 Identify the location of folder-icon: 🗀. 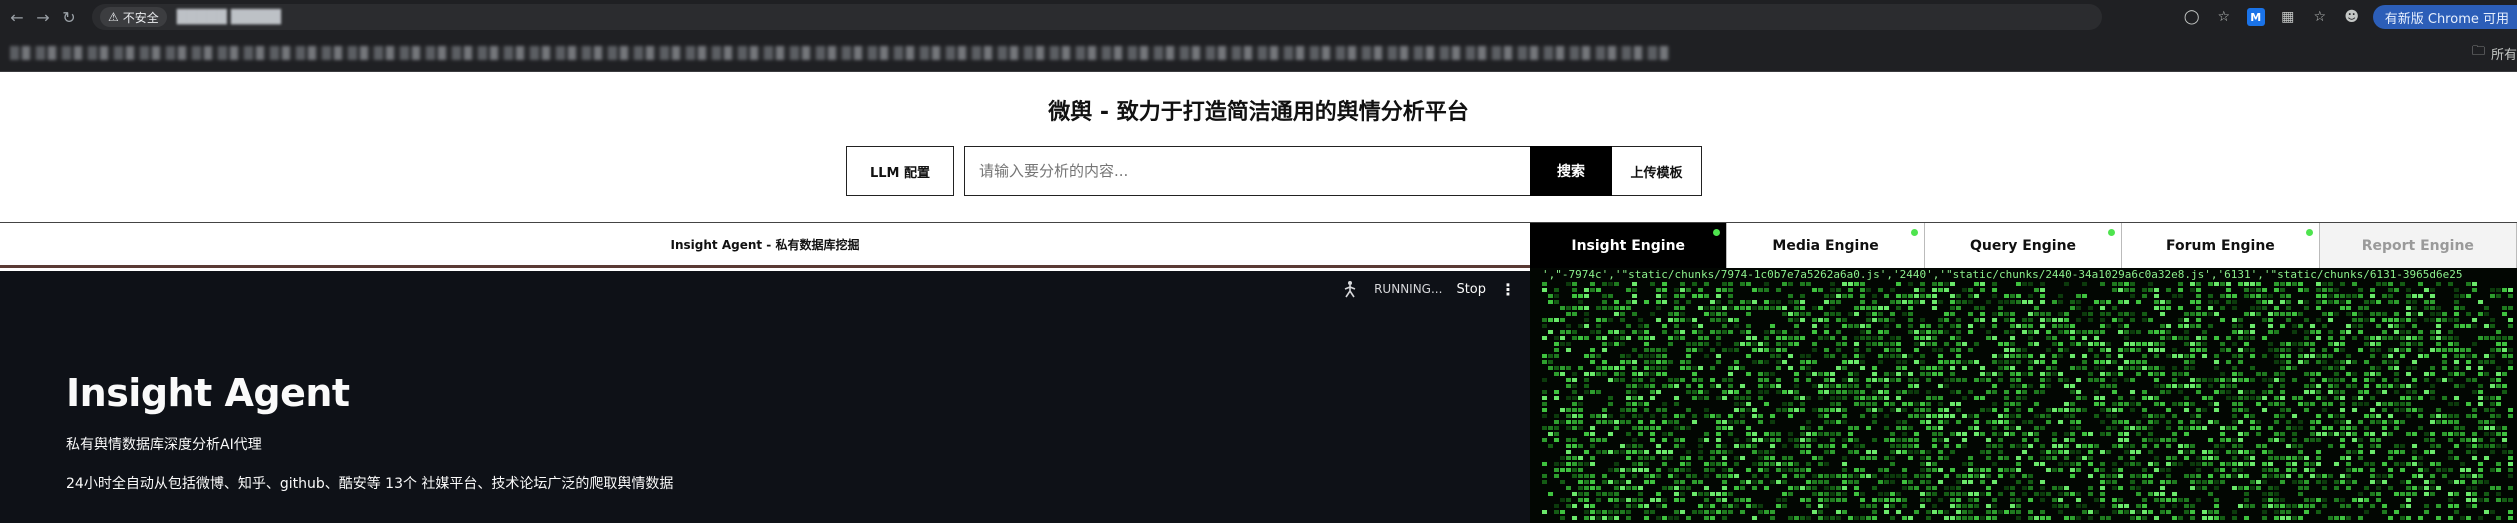
(2478, 51).